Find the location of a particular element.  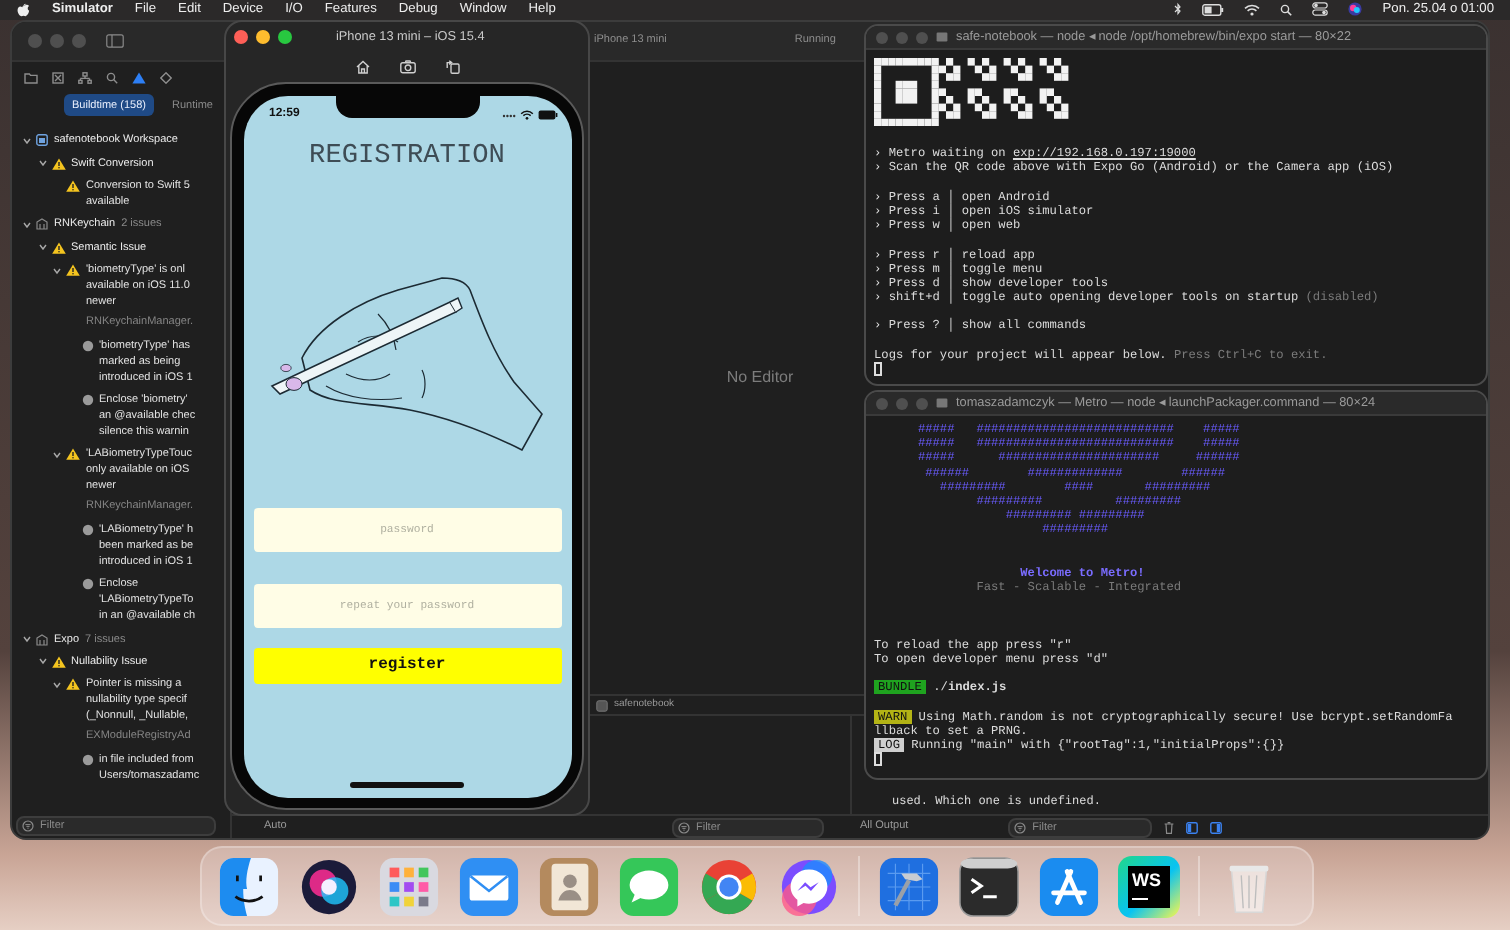

diamond-icon is located at coordinates (166, 78).